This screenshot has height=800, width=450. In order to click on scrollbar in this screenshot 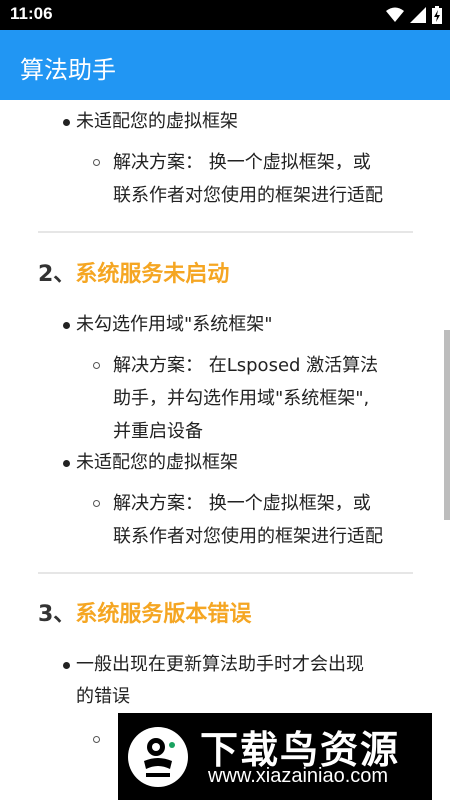, I will do `click(447, 425)`.